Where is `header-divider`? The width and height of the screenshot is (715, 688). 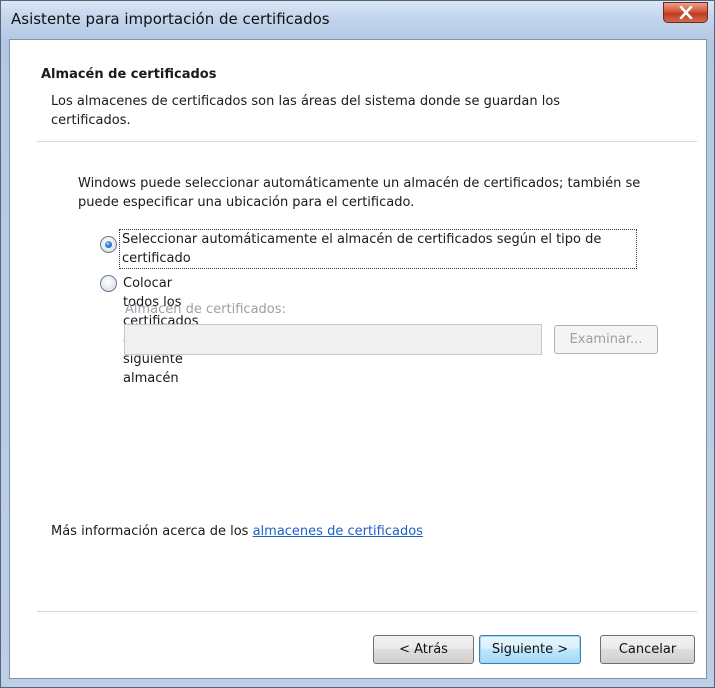
header-divider is located at coordinates (367, 141).